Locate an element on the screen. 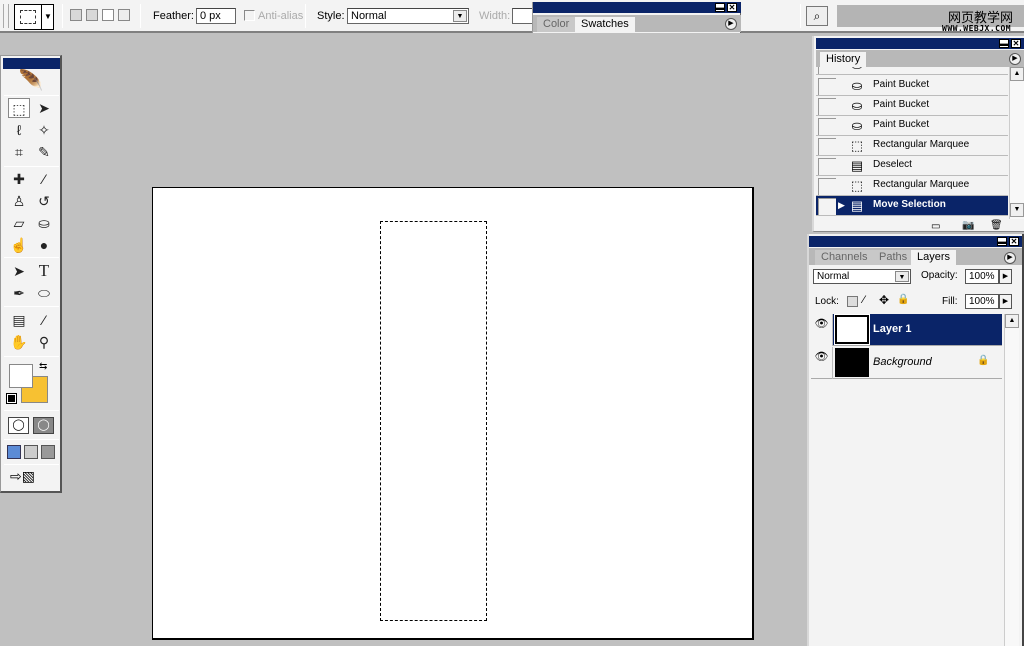 The width and height of the screenshot is (1024, 646). pen-tool-icon: ✒ is located at coordinates (19, 293).